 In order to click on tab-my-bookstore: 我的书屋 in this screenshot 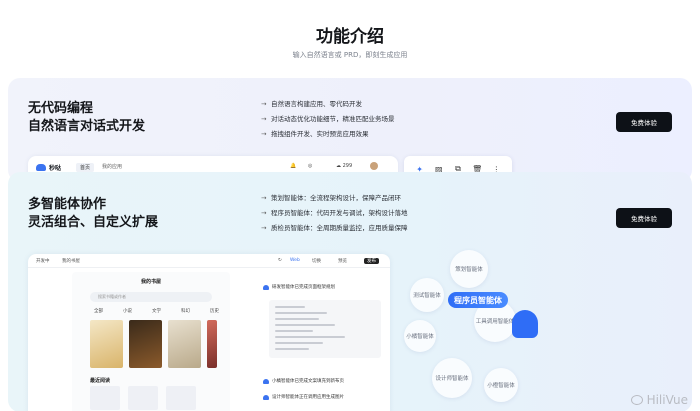, I will do `click(71, 261)`.